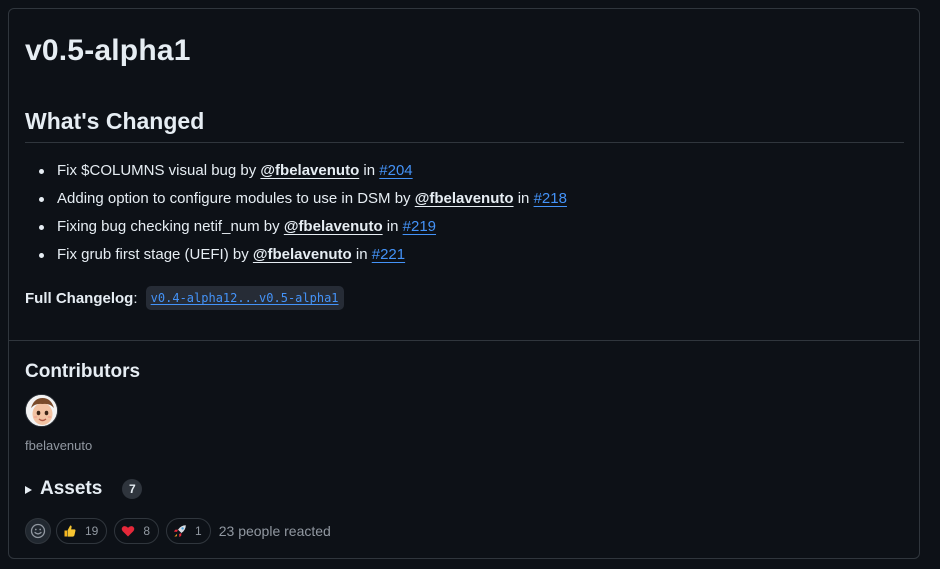  I want to click on add-reaction-button, so click(38, 531).